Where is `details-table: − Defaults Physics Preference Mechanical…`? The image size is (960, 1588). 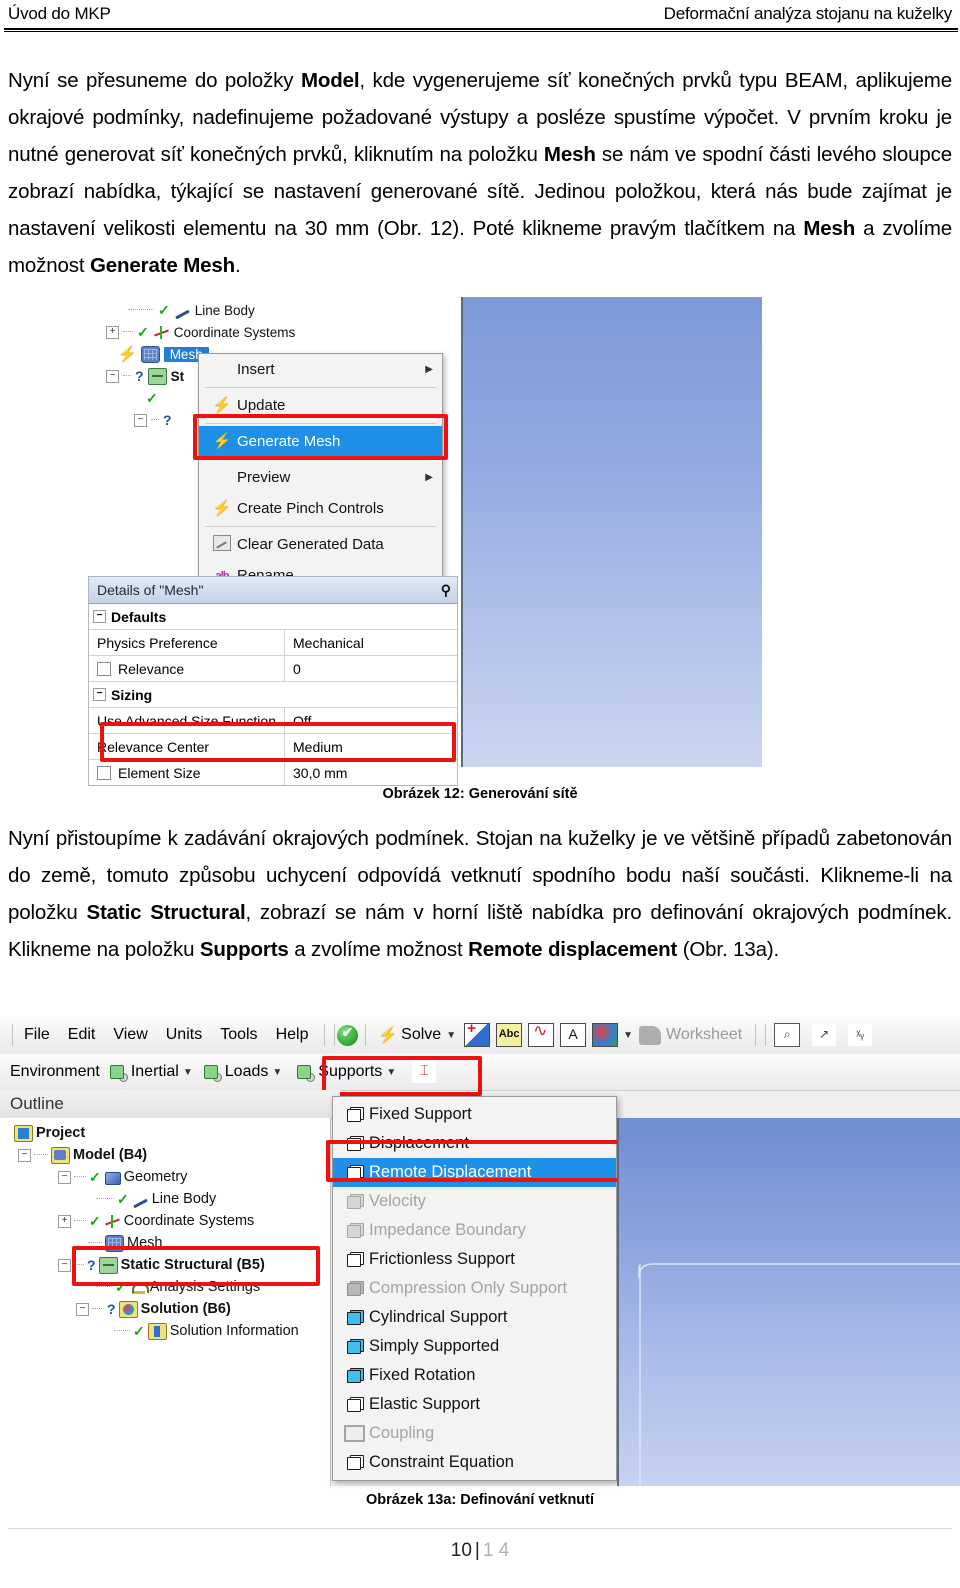 details-table: − Defaults Physics Preference Mechanical… is located at coordinates (273, 695).